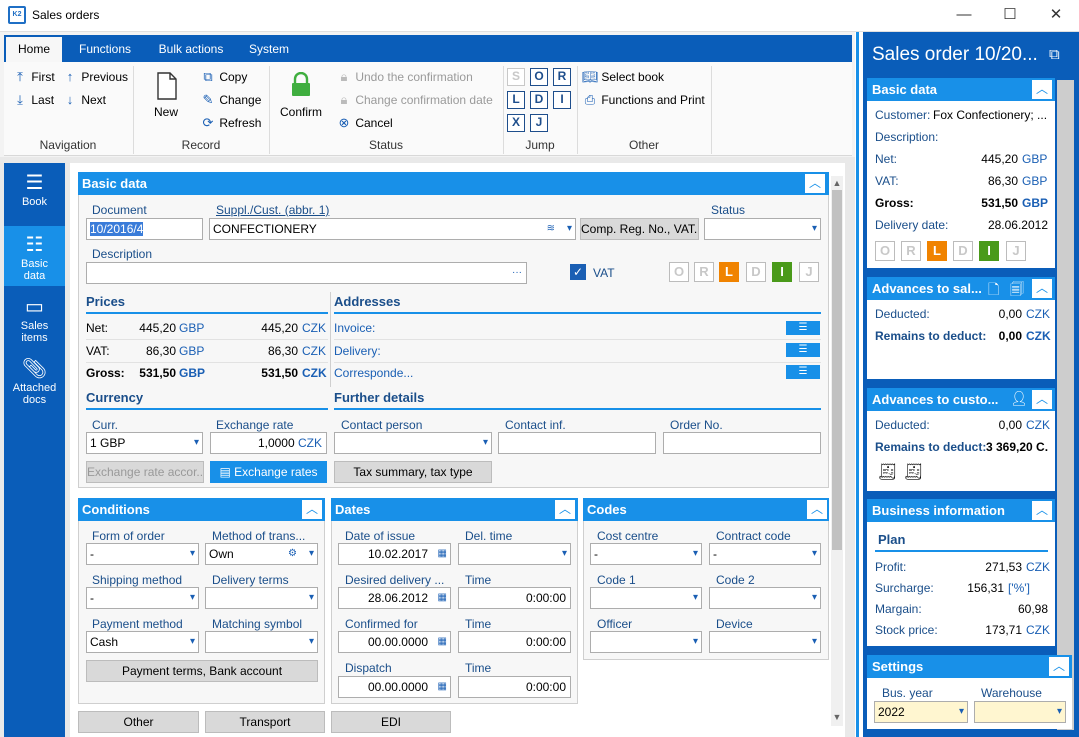  Describe the element at coordinates (514, 598) in the screenshot. I see `desired-time-field: 0:00:00` at that location.